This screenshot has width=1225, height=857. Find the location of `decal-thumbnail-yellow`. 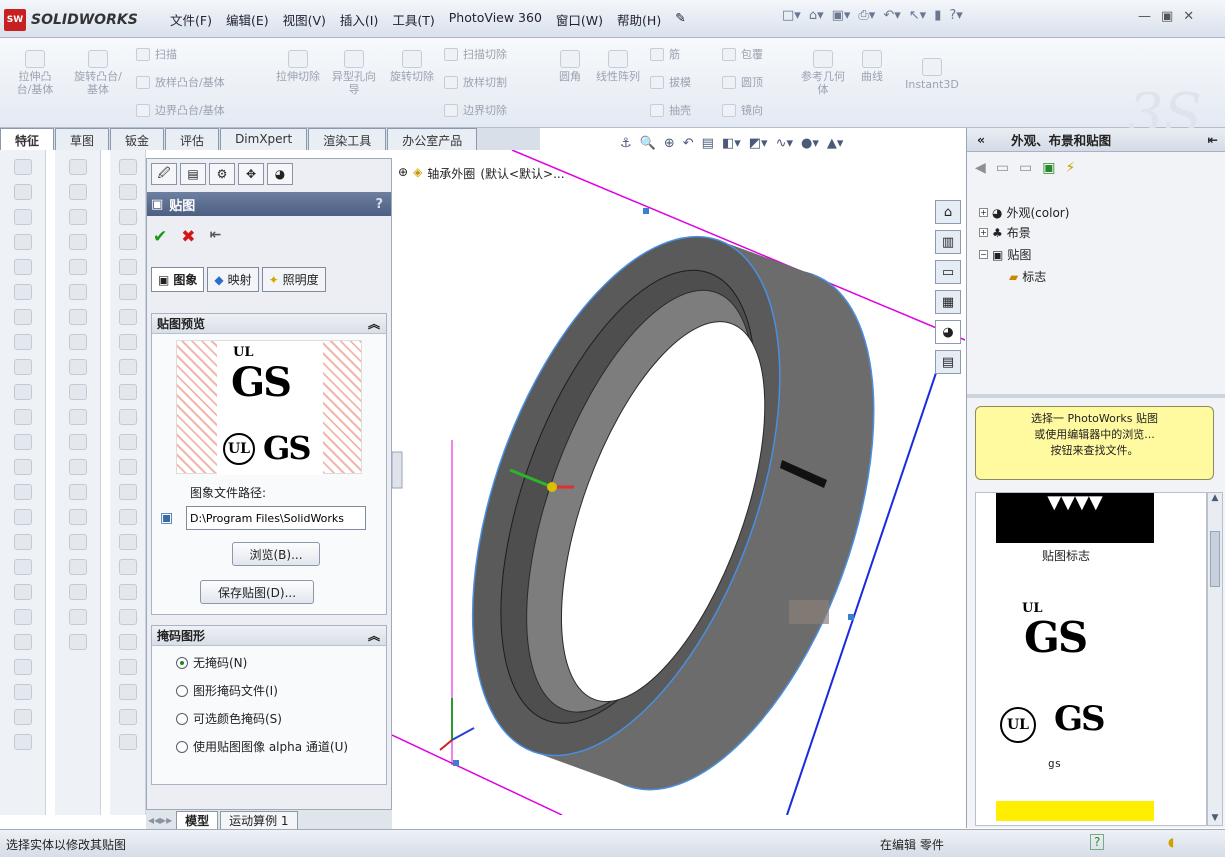

decal-thumbnail-yellow is located at coordinates (1075, 811).